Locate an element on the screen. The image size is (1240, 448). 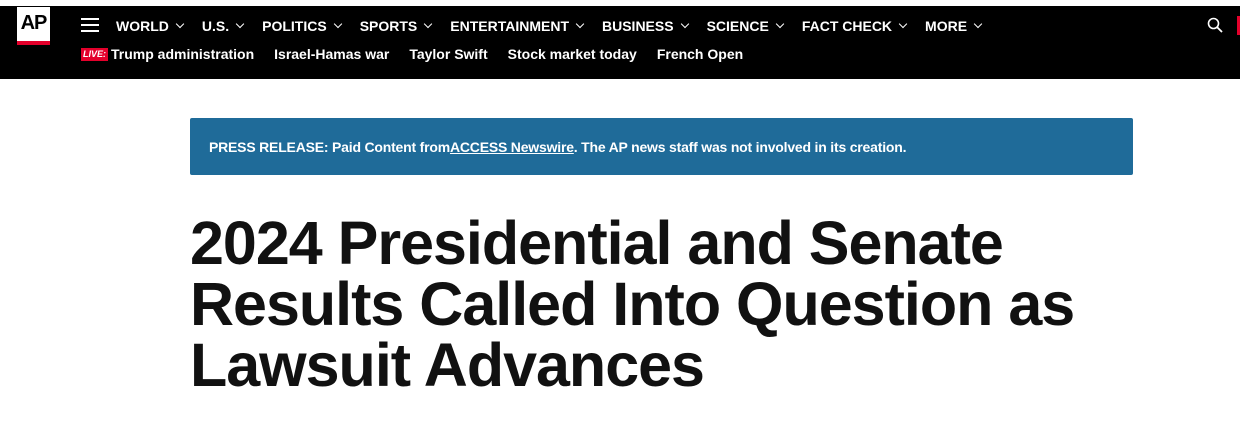
nav-item-us: U.S. is located at coordinates (223, 26).